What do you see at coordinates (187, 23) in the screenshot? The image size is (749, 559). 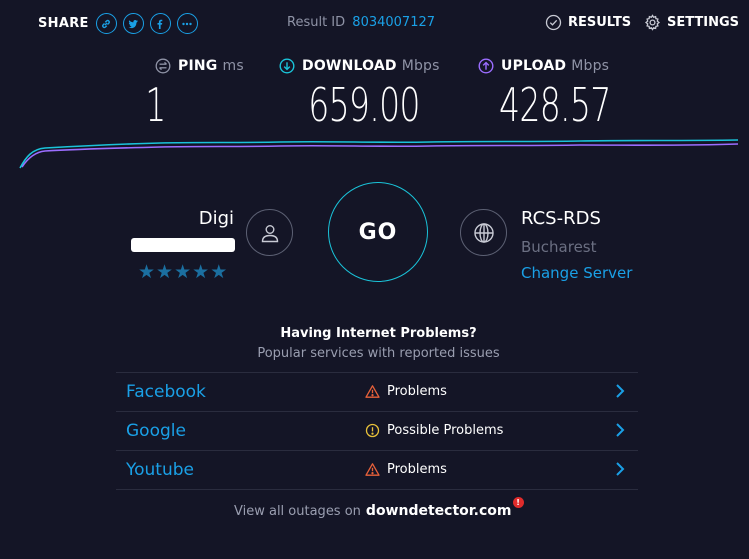 I see `more-icon` at bounding box center [187, 23].